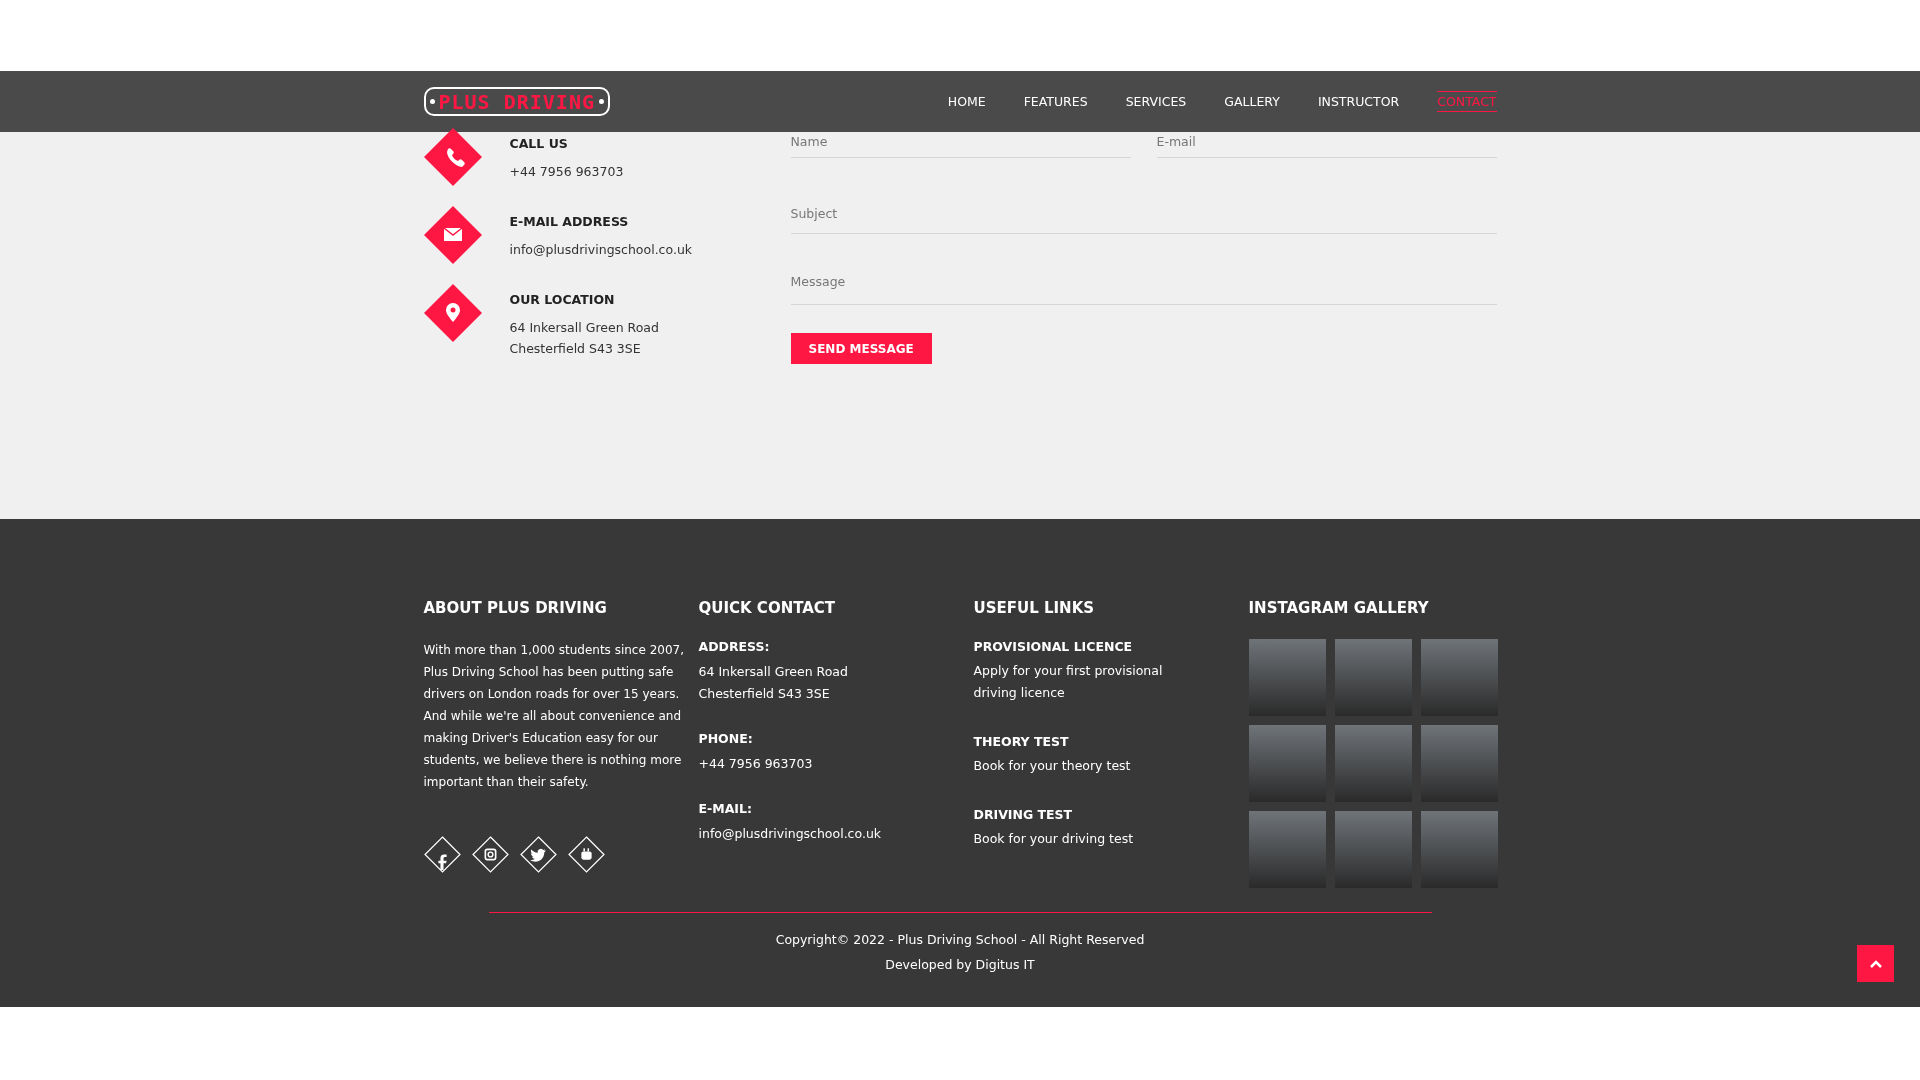 The height and width of the screenshot is (1080, 1920). Describe the element at coordinates (960, 939) in the screenshot. I see `copyright-text: Copyright© 2022 - Plus Driving School - All Right Reserved` at that location.